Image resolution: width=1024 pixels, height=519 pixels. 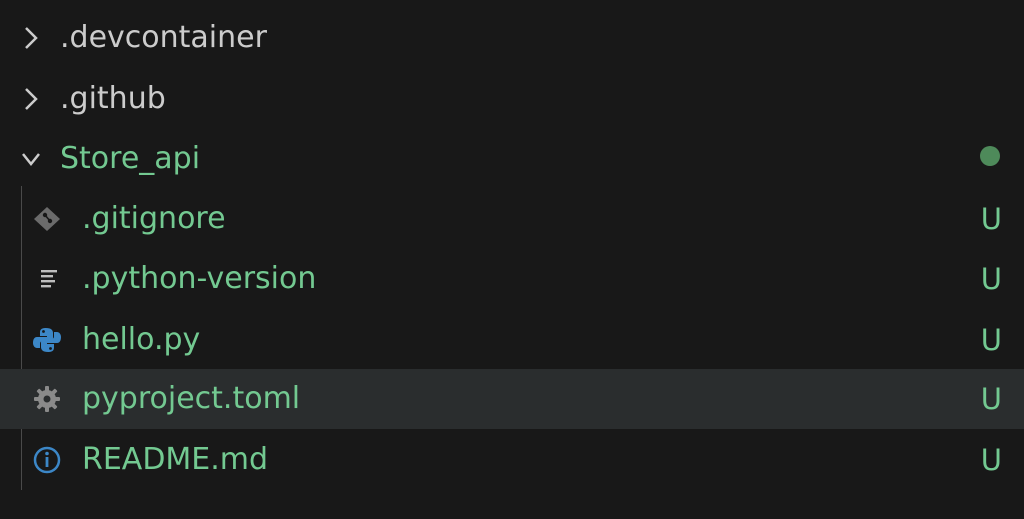 I want to click on tree-file-pyproject-toml: pyproject.toml U, so click(x=512, y=399).